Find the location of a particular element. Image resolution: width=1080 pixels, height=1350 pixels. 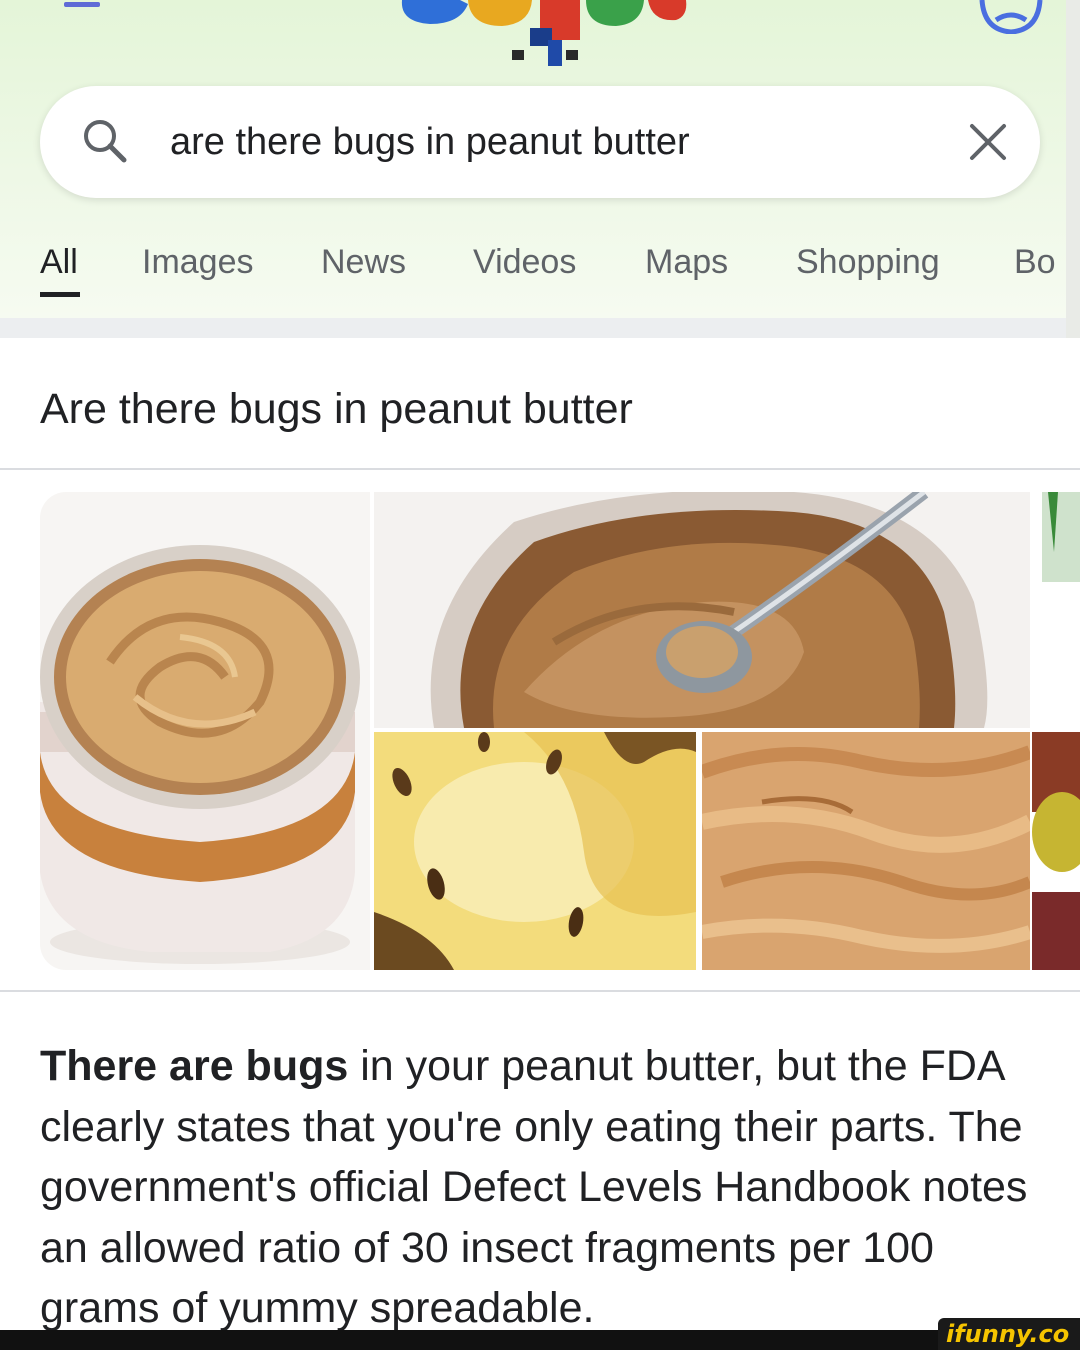

active-tab-indicator is located at coordinates (60, 294).